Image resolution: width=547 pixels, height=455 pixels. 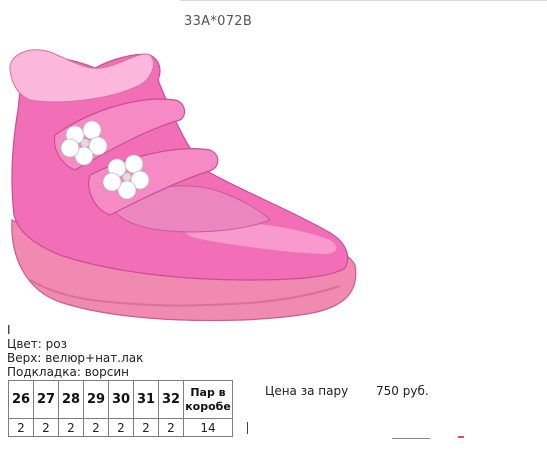 I want to click on box-quantity: 14, so click(x=208, y=427).